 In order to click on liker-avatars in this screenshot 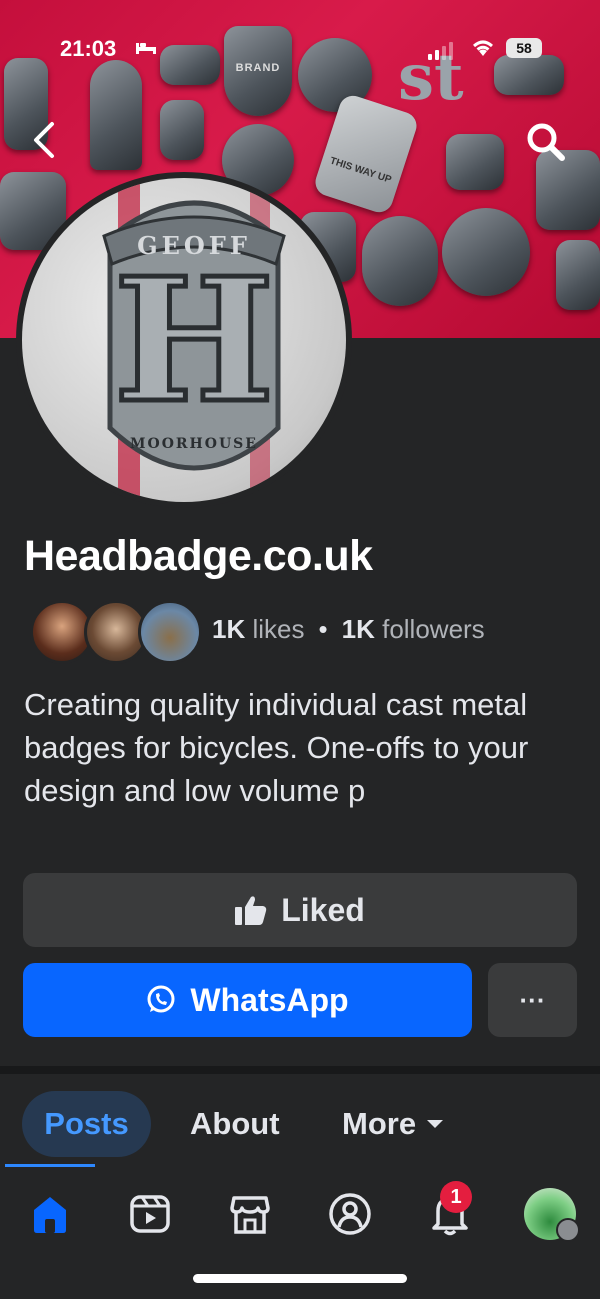, I will do `click(116, 632)`.